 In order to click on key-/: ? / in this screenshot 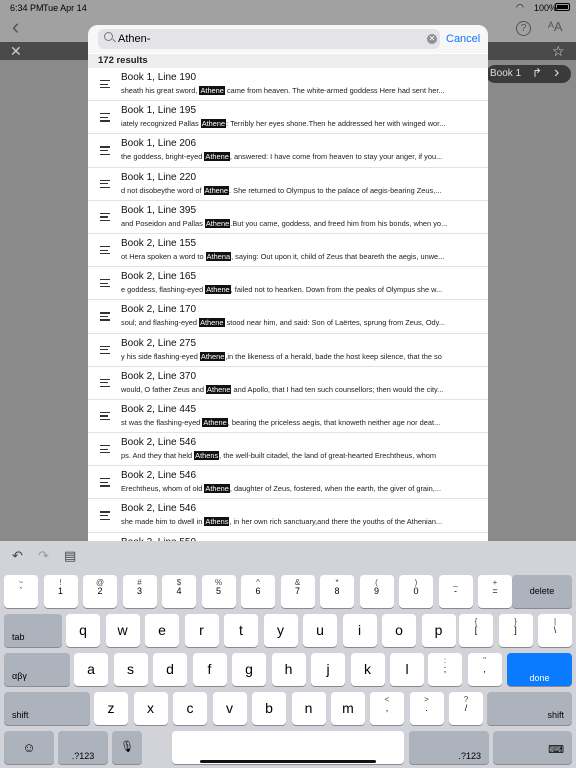, I will do `click(466, 708)`.